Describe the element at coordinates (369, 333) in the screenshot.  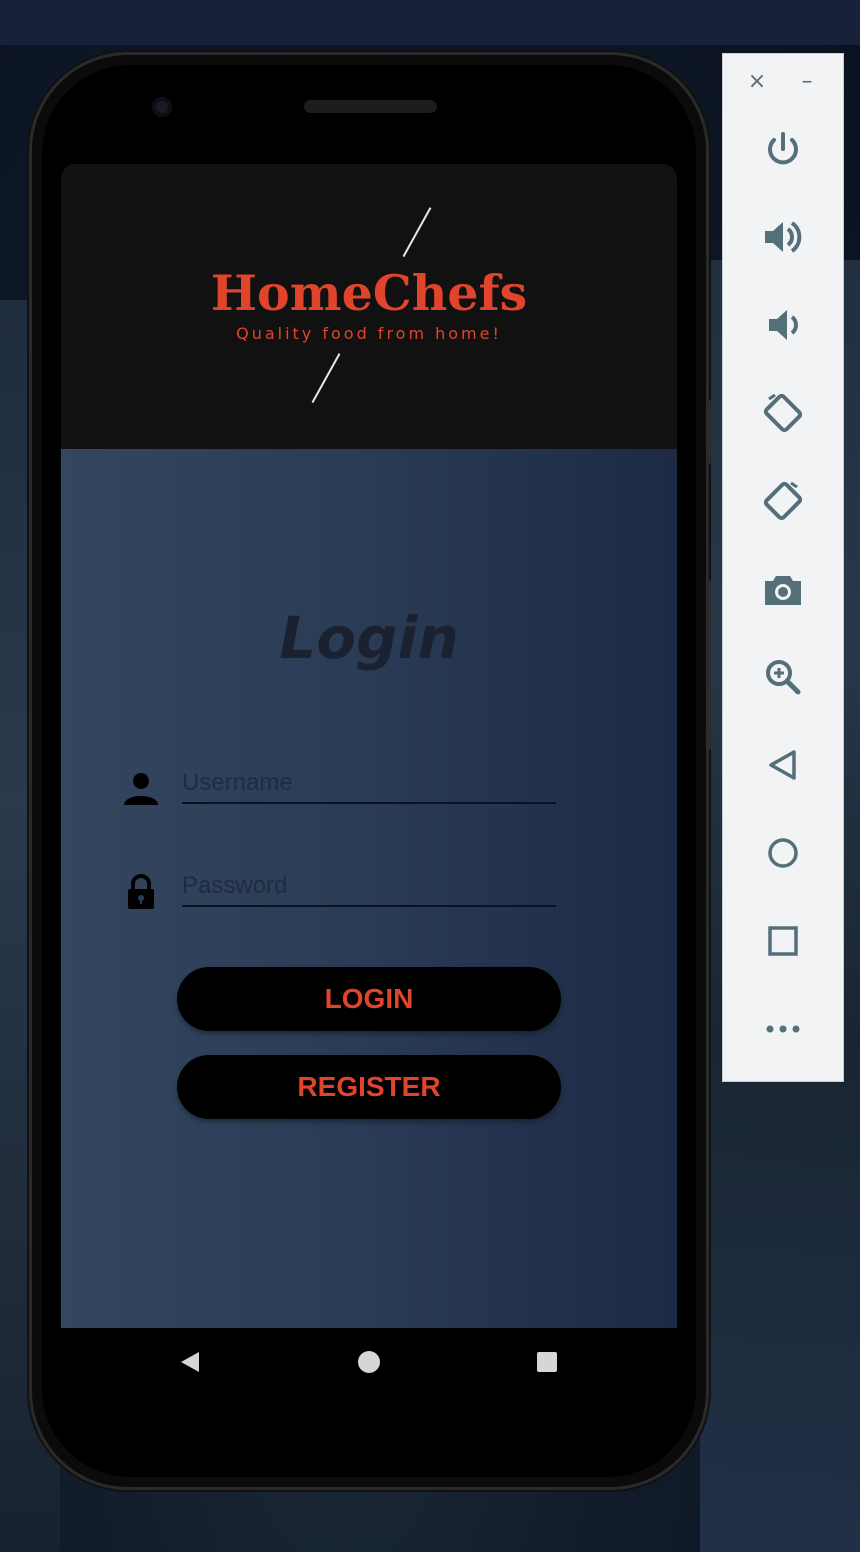
I see `brand-tagline: Quality food from home!` at that location.